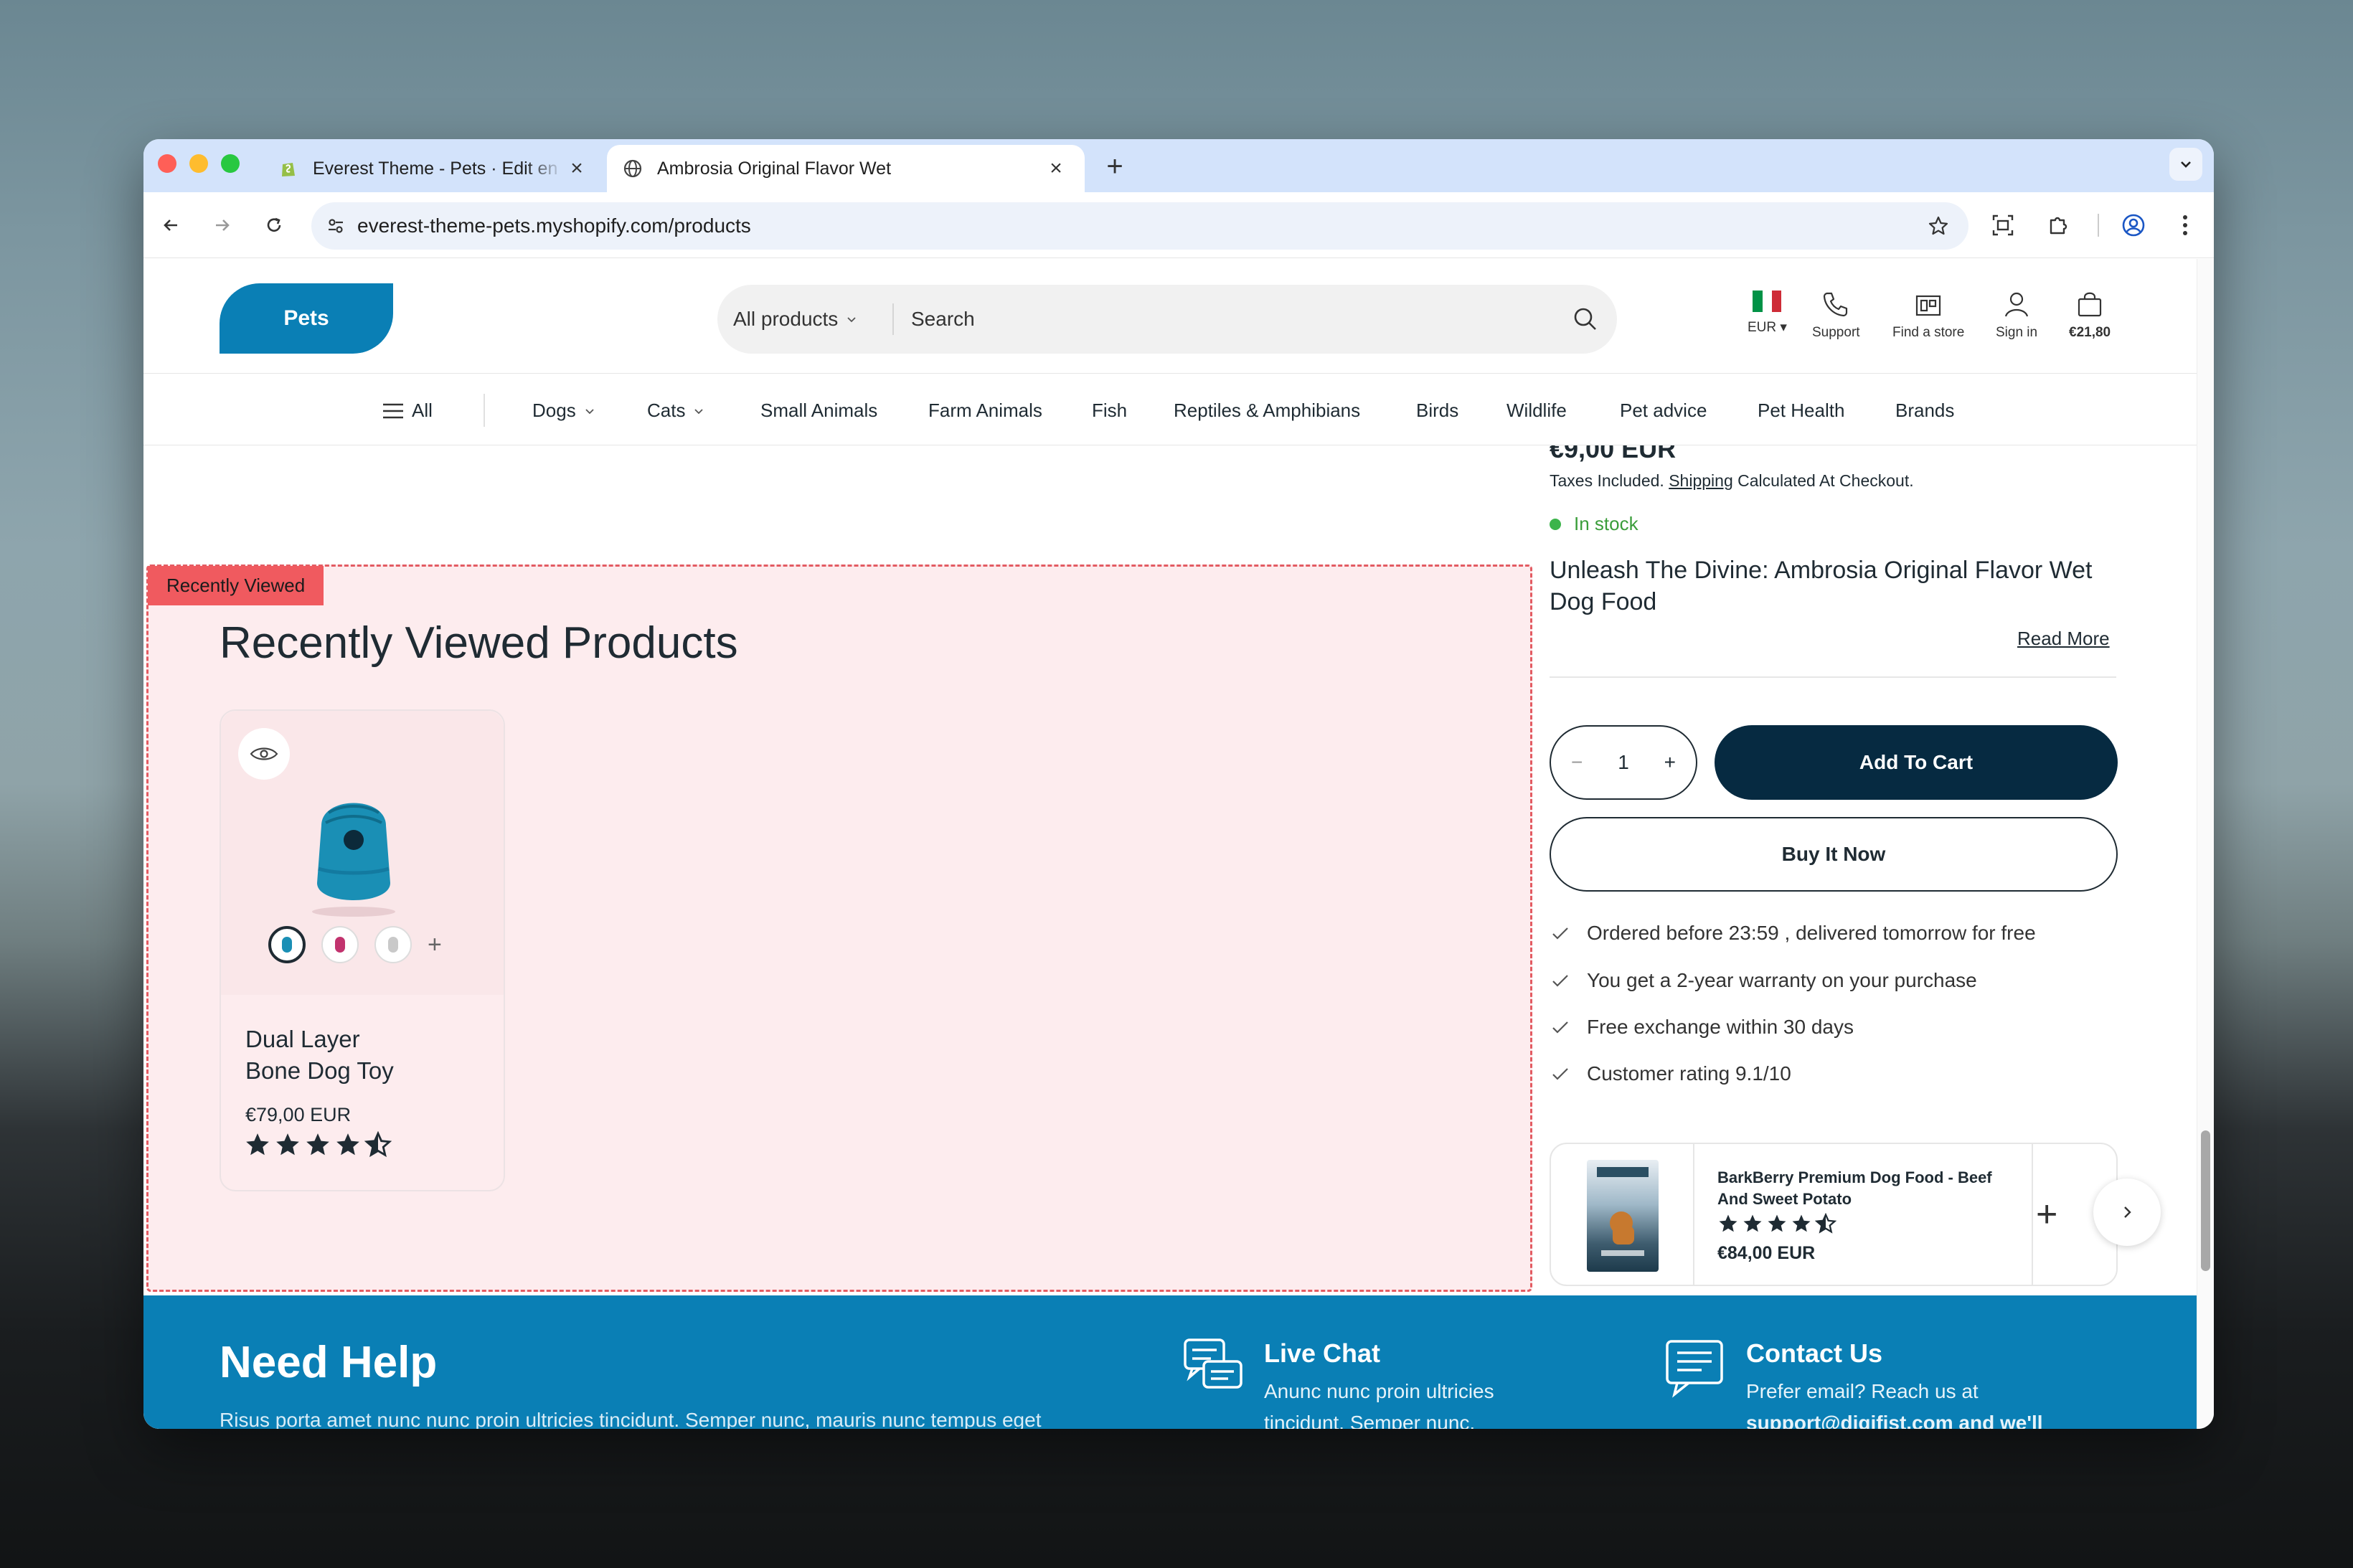 Image resolution: width=2353 pixels, height=1568 pixels. Describe the element at coordinates (1241, 320) in the screenshot. I see `search-input: Search` at that location.